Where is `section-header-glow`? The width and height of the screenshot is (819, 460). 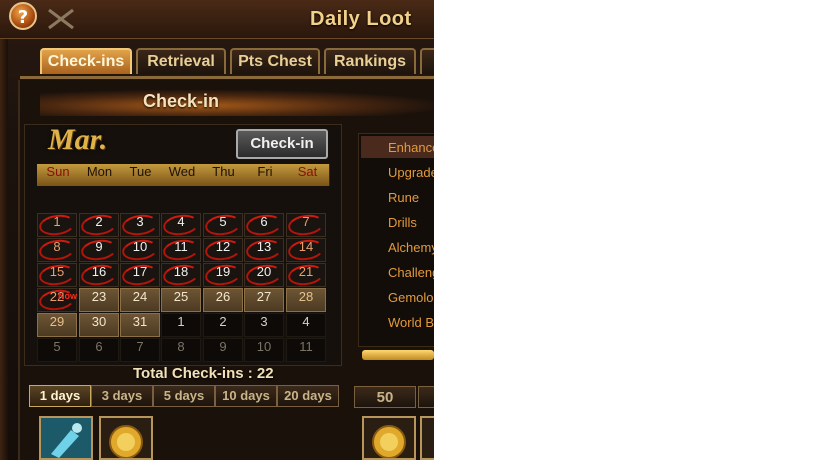 section-header-glow is located at coordinates (237, 103).